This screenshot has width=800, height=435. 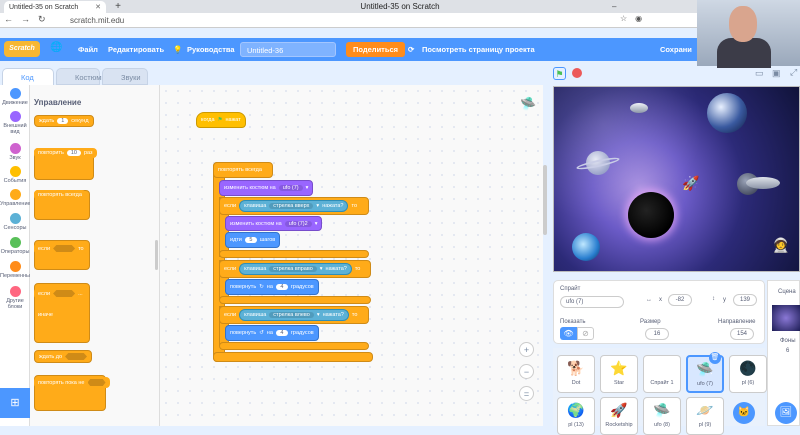 I want to click on turn-left-block: повернуть ↺ на 4 градусов, so click(x=272, y=333).